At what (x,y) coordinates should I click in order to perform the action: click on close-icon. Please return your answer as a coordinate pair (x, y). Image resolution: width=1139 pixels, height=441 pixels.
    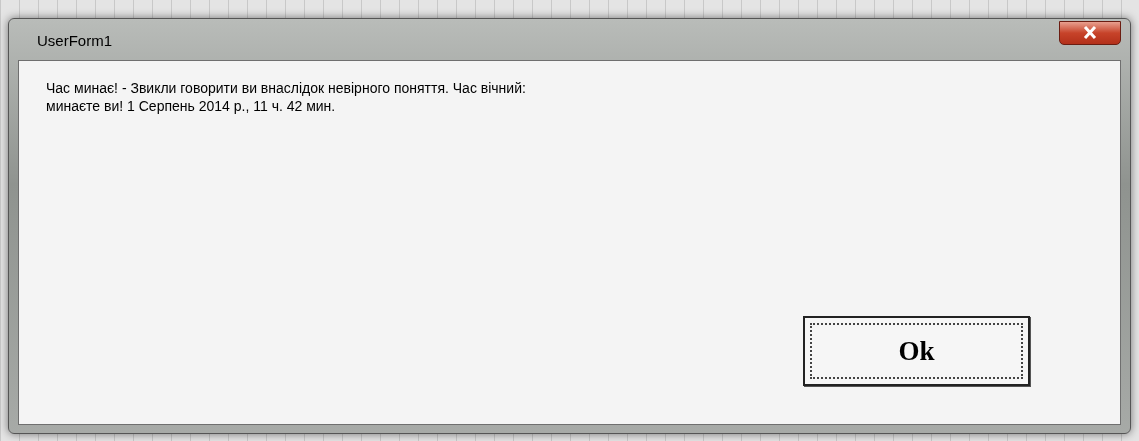
    Looking at the image, I should click on (1090, 32).